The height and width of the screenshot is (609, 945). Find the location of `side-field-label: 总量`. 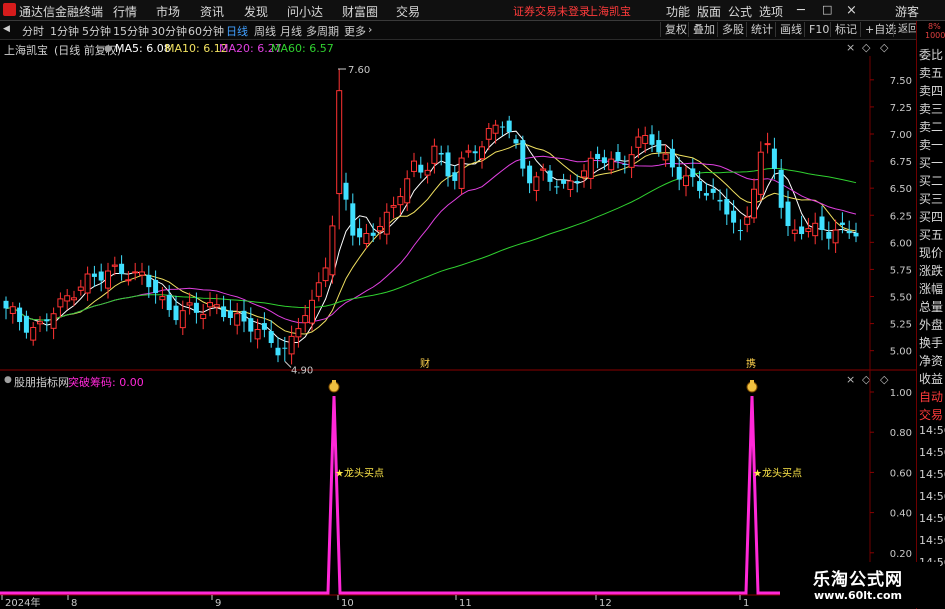

side-field-label: 总量 is located at coordinates (931, 306).